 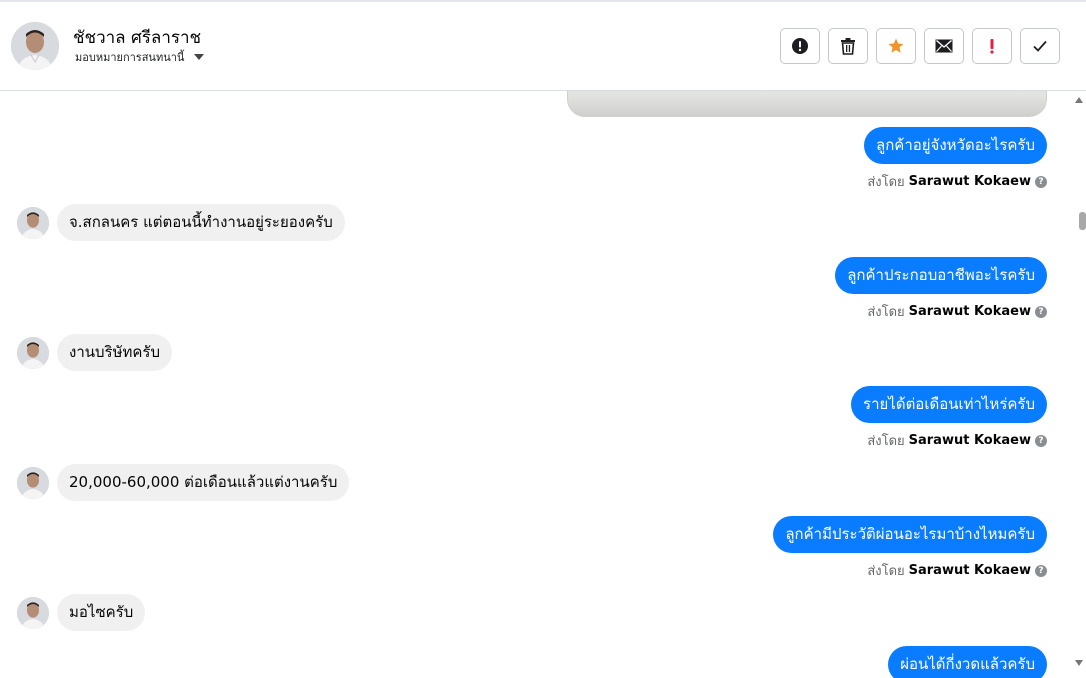 I want to click on important-icon, so click(x=992, y=46).